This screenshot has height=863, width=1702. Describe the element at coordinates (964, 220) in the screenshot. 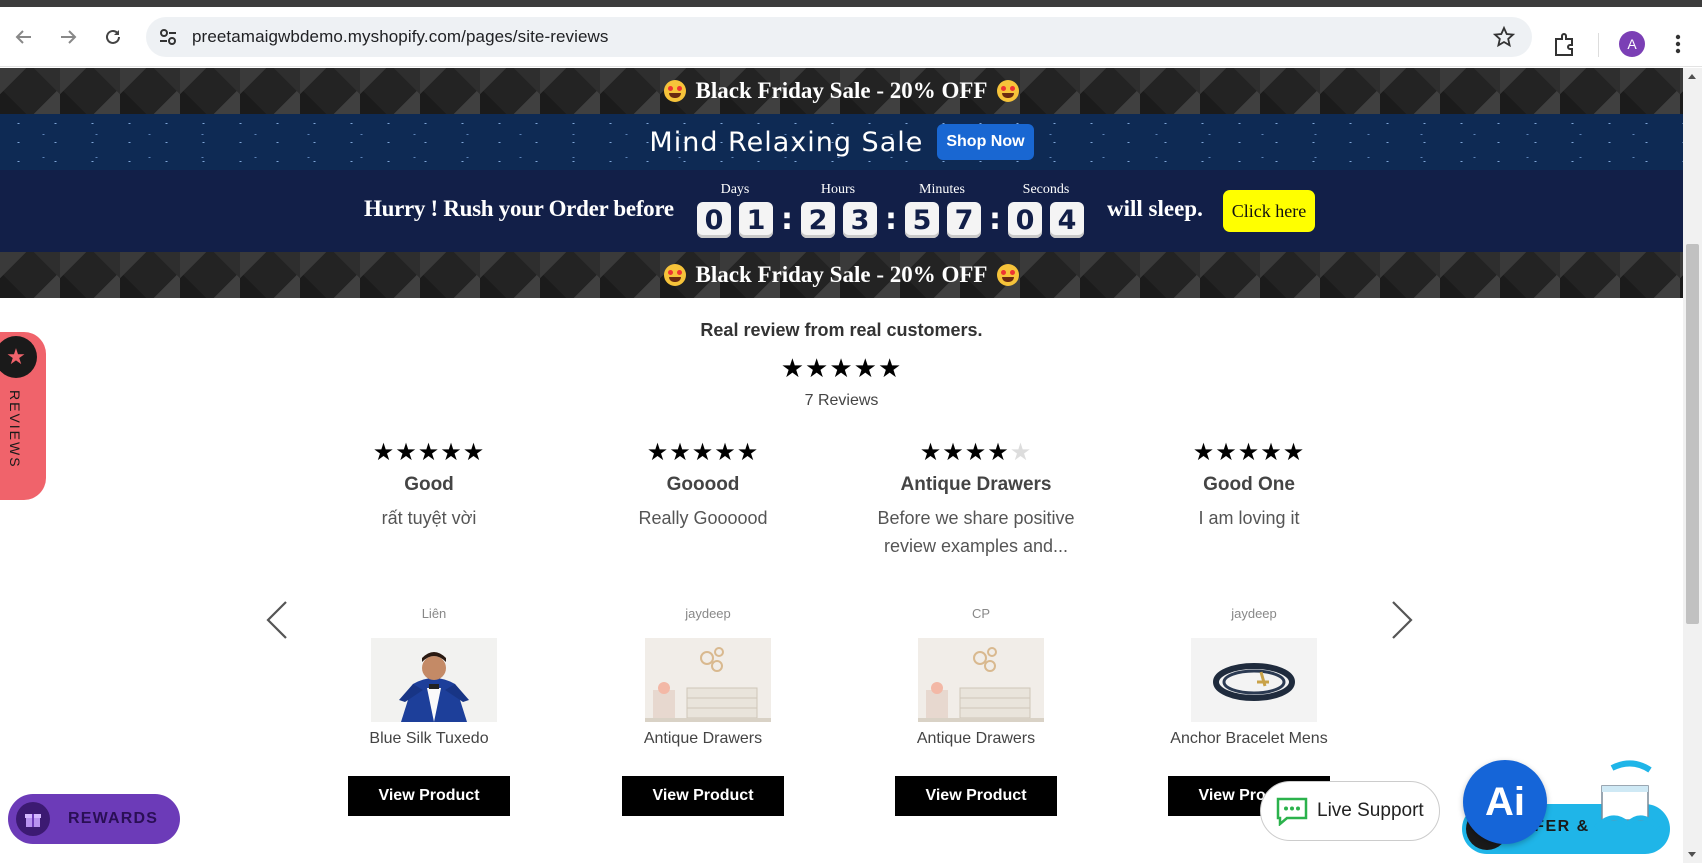

I see `minutes-digit: 7` at that location.